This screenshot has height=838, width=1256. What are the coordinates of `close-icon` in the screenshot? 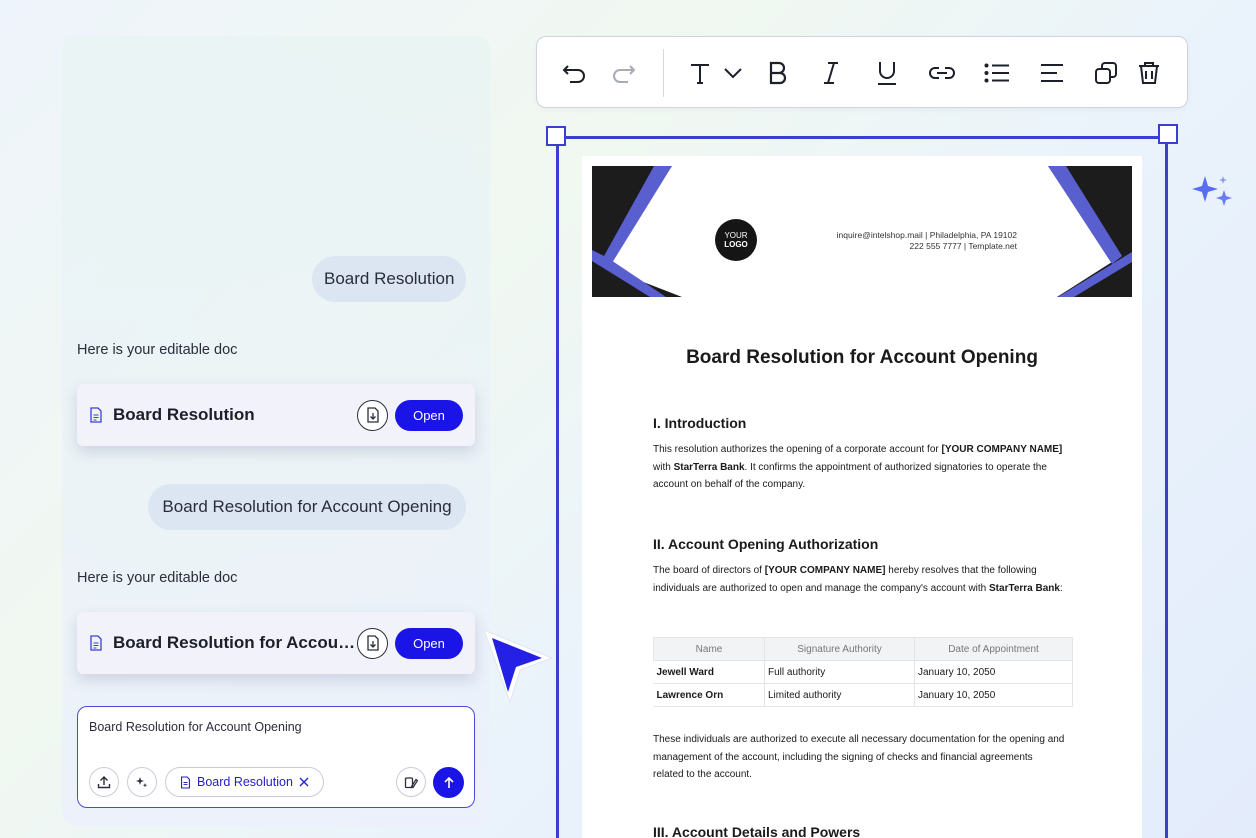 It's located at (304, 782).